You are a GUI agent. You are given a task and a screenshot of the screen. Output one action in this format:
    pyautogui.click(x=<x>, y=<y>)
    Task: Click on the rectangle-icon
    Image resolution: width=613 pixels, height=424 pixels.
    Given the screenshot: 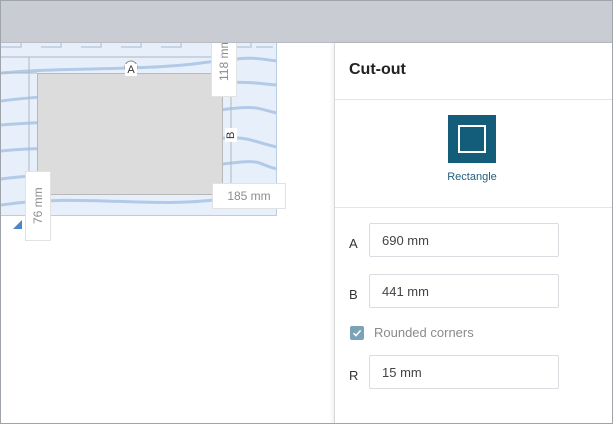 What is the action you would take?
    pyautogui.click(x=472, y=139)
    